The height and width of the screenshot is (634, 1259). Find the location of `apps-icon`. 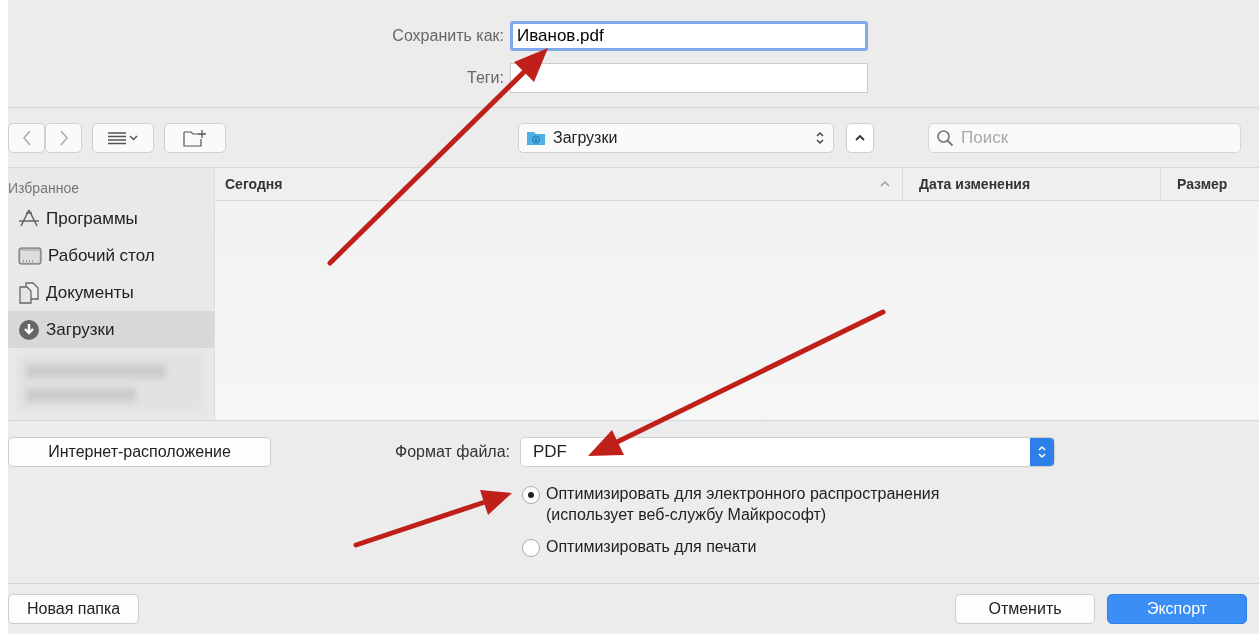

apps-icon is located at coordinates (29, 218).